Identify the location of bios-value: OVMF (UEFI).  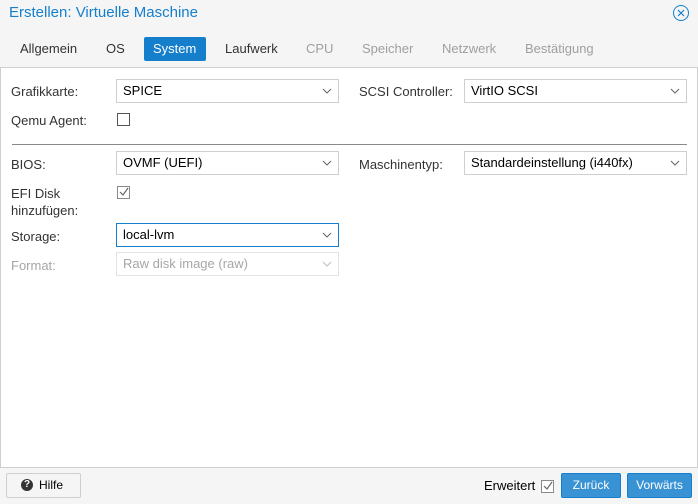
(163, 162).